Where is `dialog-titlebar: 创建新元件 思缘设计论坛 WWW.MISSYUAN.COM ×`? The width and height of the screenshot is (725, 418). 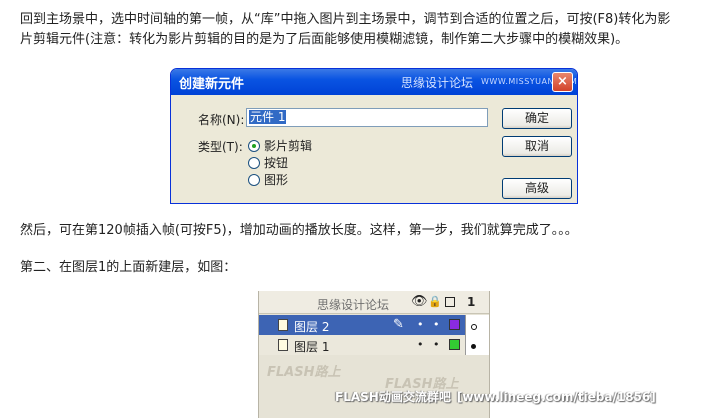 dialog-titlebar: 创建新元件 思缘设计论坛 WWW.MISSYUAN.COM × is located at coordinates (374, 82).